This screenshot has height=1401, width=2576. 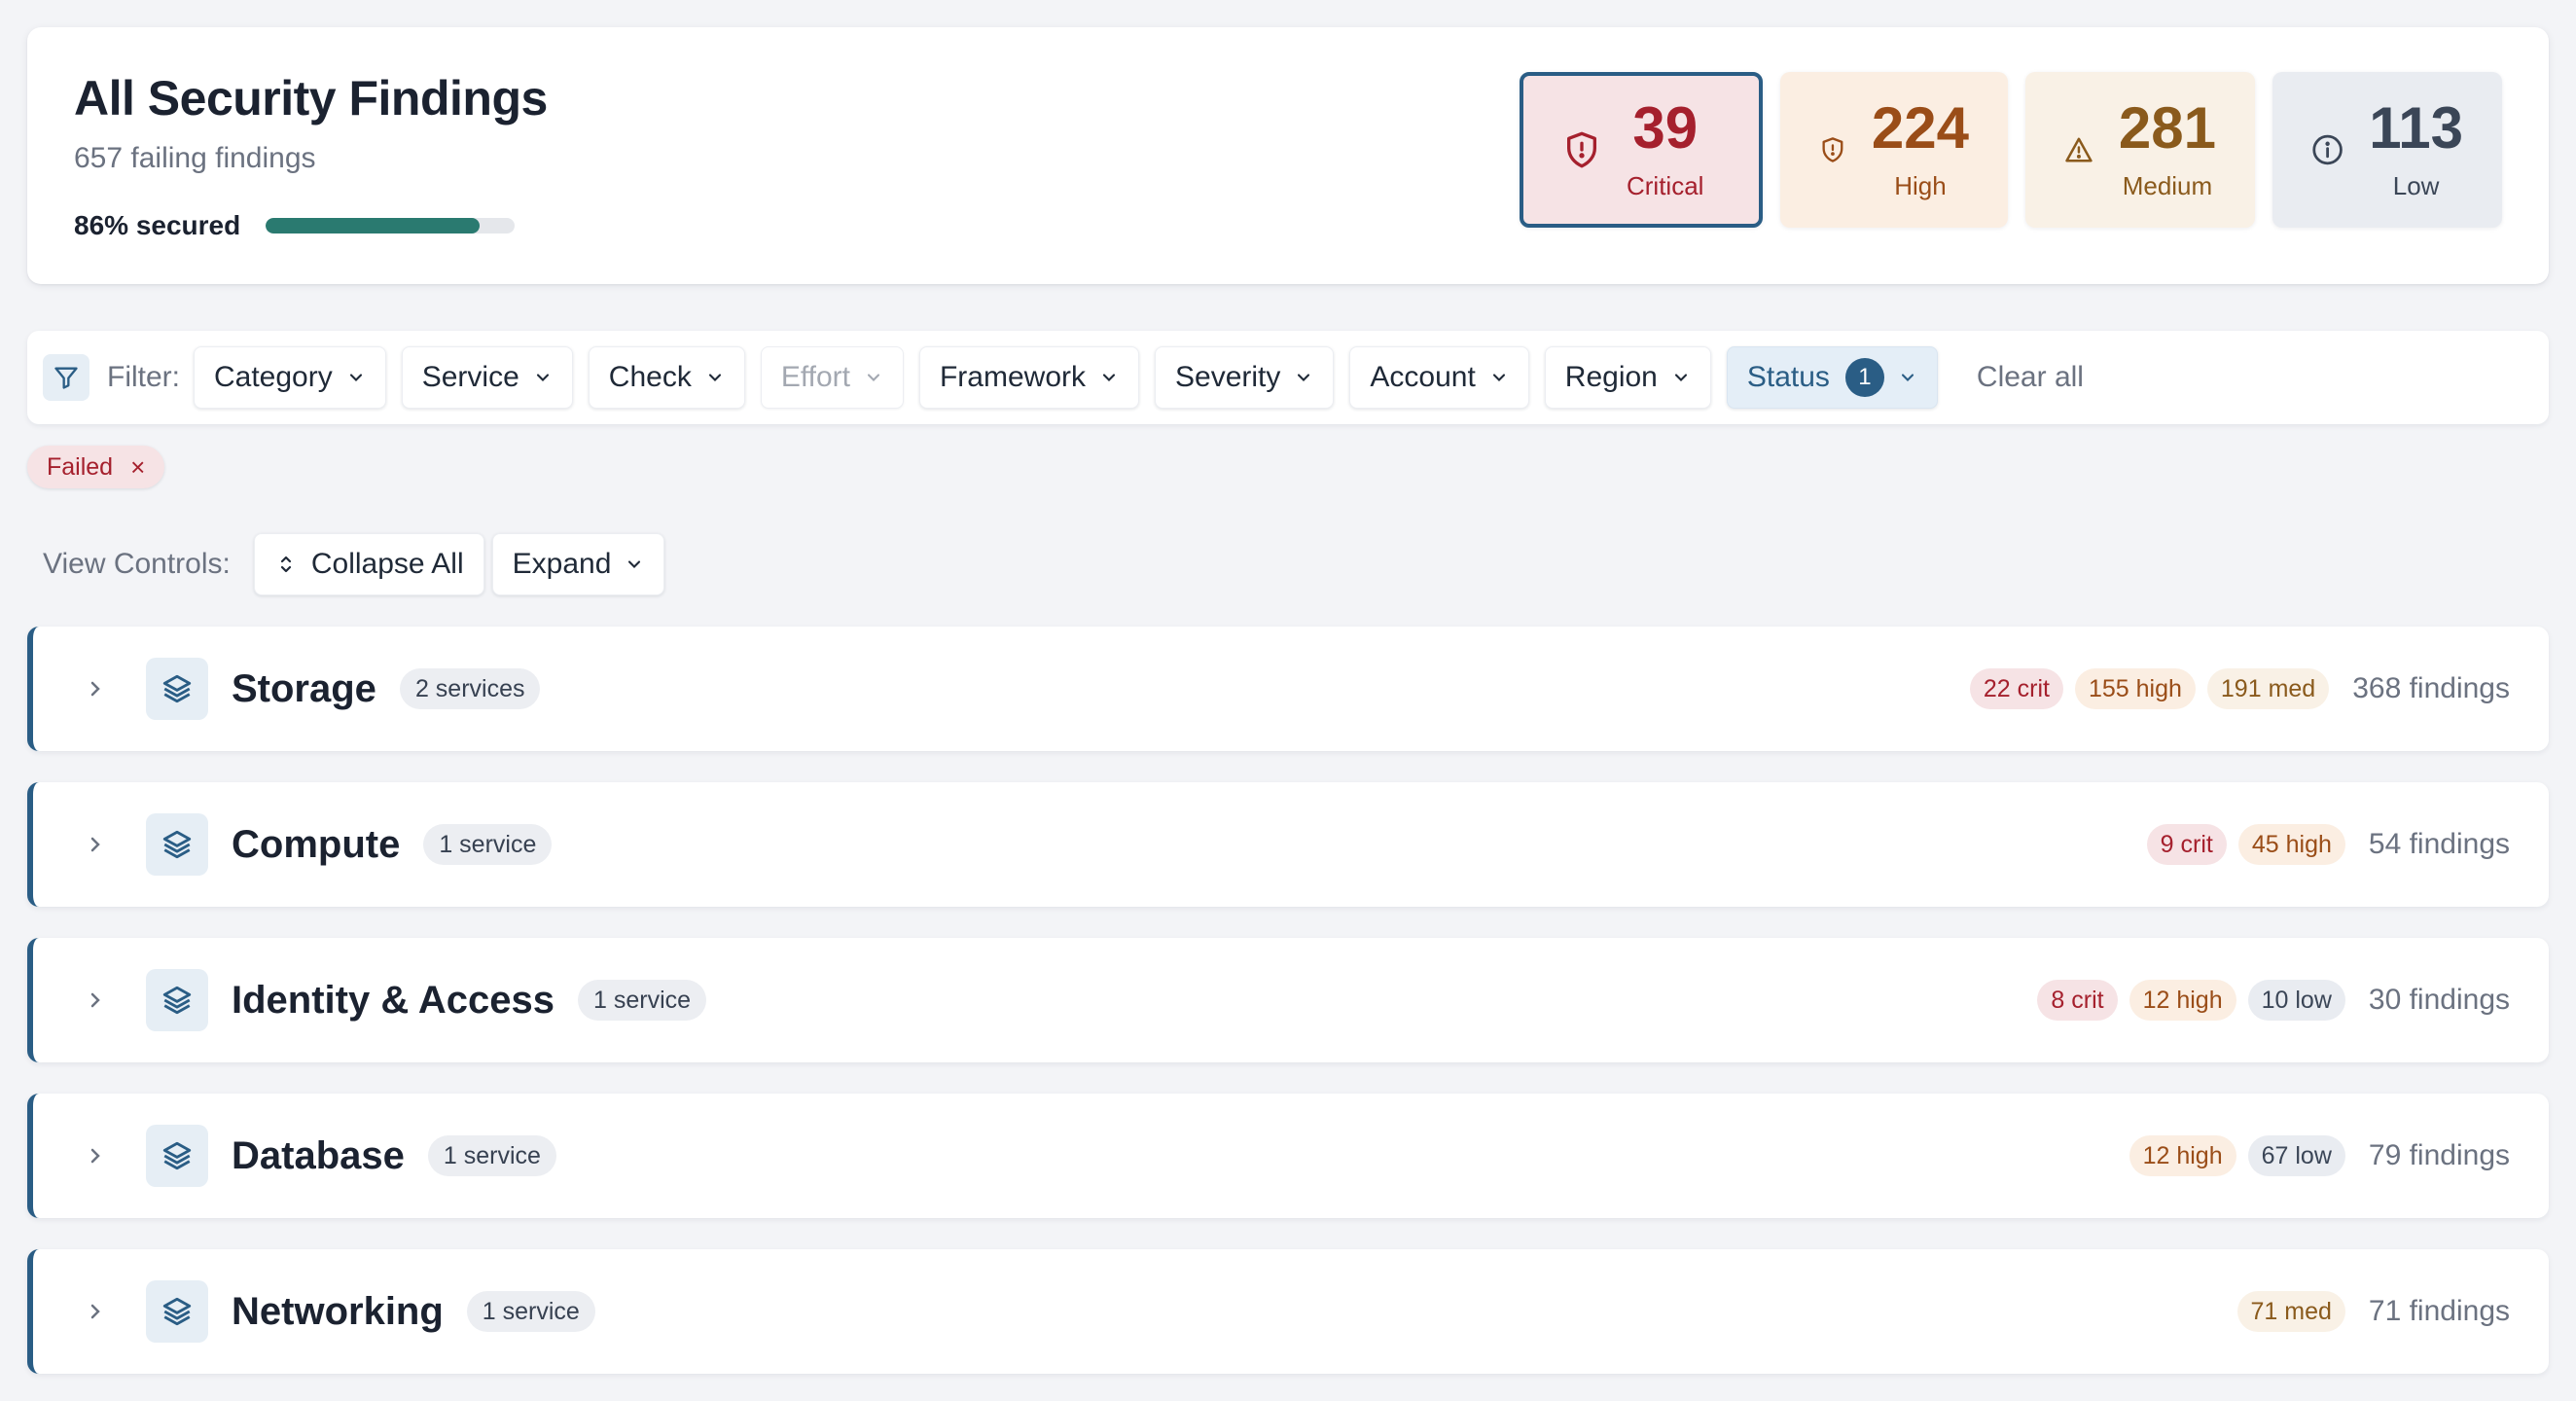 What do you see at coordinates (2416, 185) in the screenshot?
I see `low-label: Low` at bounding box center [2416, 185].